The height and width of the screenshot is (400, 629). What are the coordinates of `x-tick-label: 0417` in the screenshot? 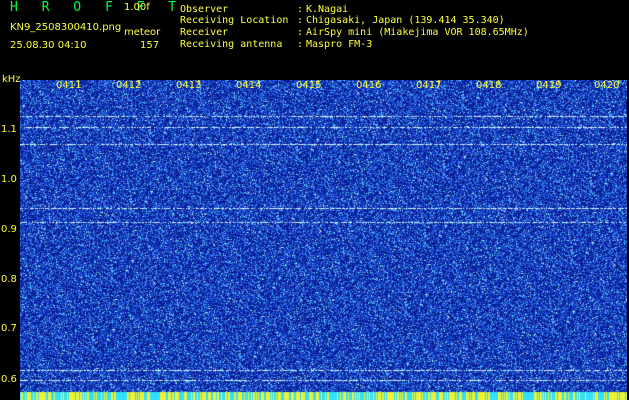 It's located at (429, 85).